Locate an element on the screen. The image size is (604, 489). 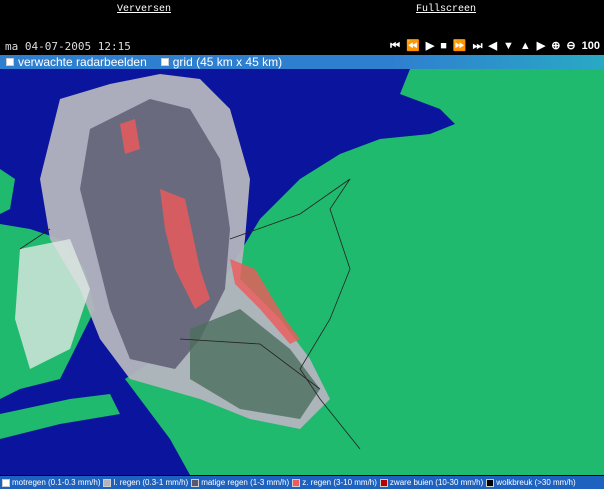
first-frame-button: ⏮ is located at coordinates (395, 46).